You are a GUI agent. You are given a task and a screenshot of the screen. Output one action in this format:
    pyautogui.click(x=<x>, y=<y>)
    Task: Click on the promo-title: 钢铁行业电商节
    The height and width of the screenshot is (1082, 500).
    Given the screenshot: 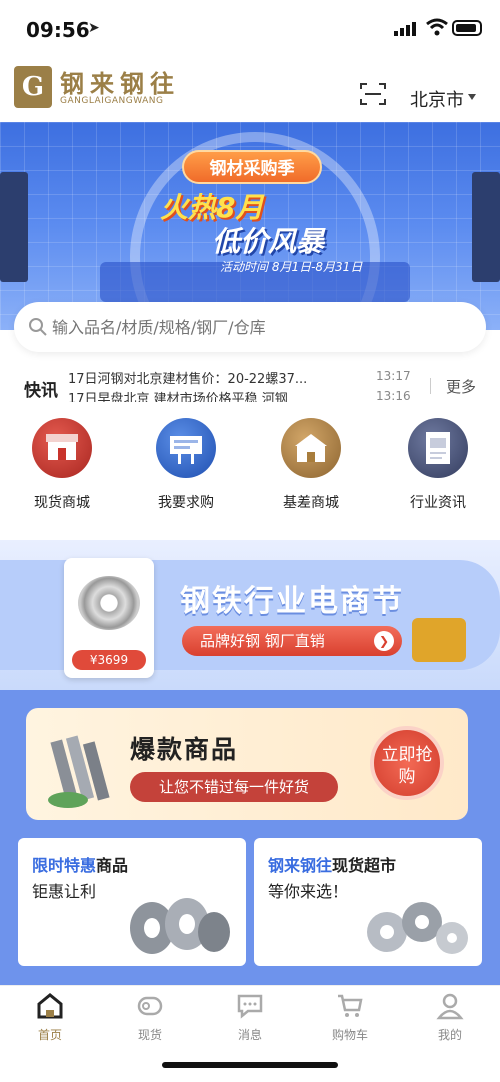 What is the action you would take?
    pyautogui.click(x=292, y=601)
    